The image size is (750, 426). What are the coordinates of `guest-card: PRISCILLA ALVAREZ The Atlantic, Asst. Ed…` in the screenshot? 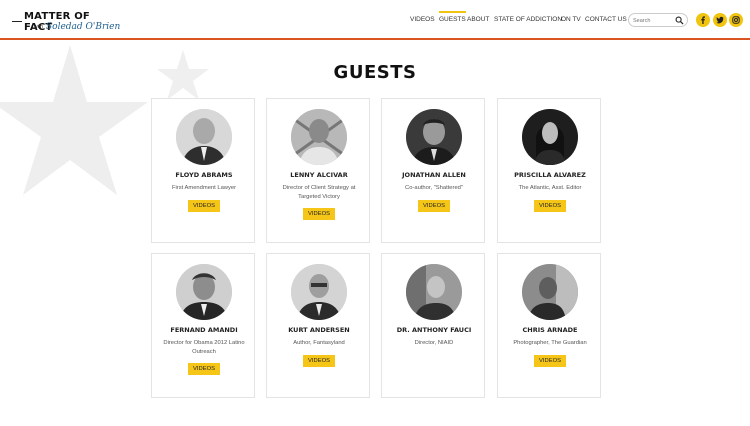 It's located at (549, 170).